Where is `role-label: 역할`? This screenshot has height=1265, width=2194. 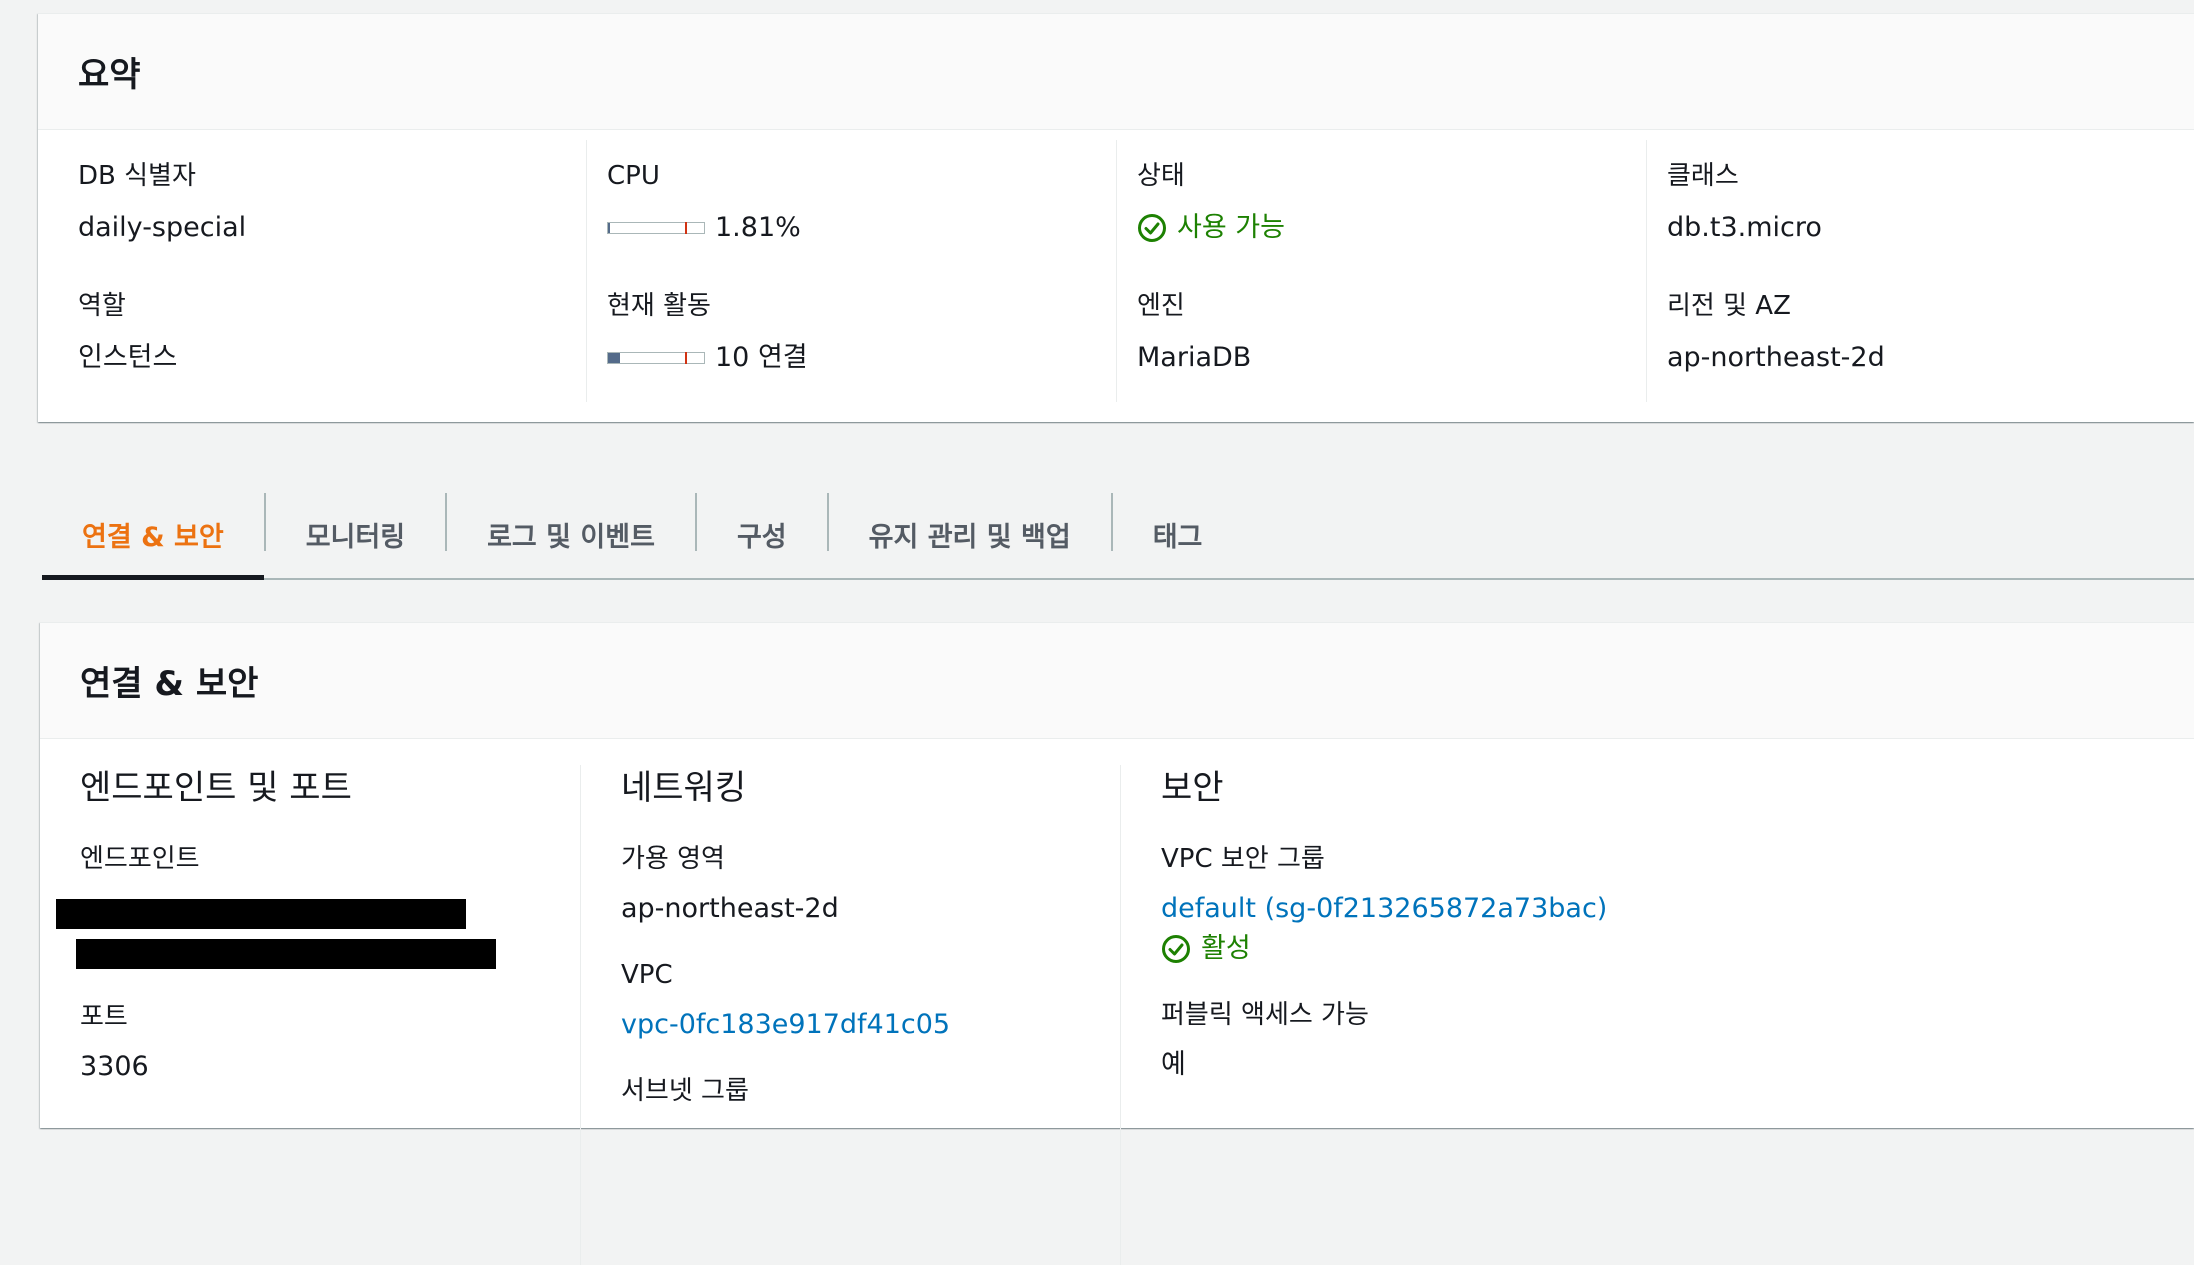 role-label: 역할 is located at coordinates (102, 306).